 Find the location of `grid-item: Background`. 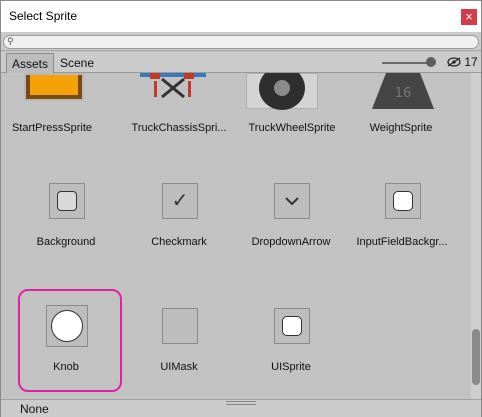

grid-item: Background is located at coordinates (66, 198).